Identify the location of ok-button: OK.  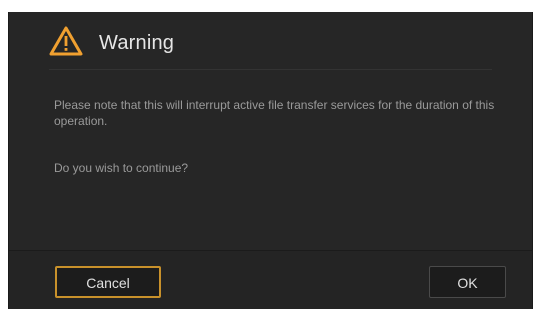
(467, 282).